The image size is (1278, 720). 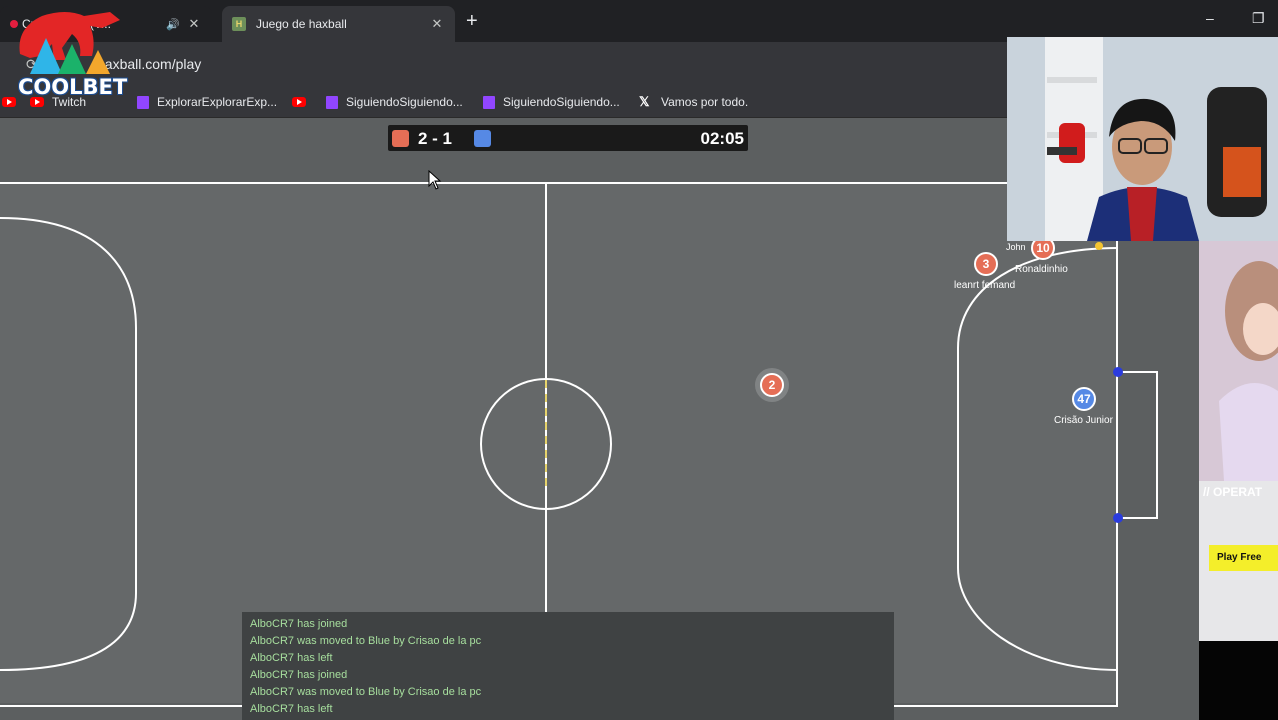 I want to click on ball-marker, so click(x=1099, y=246).